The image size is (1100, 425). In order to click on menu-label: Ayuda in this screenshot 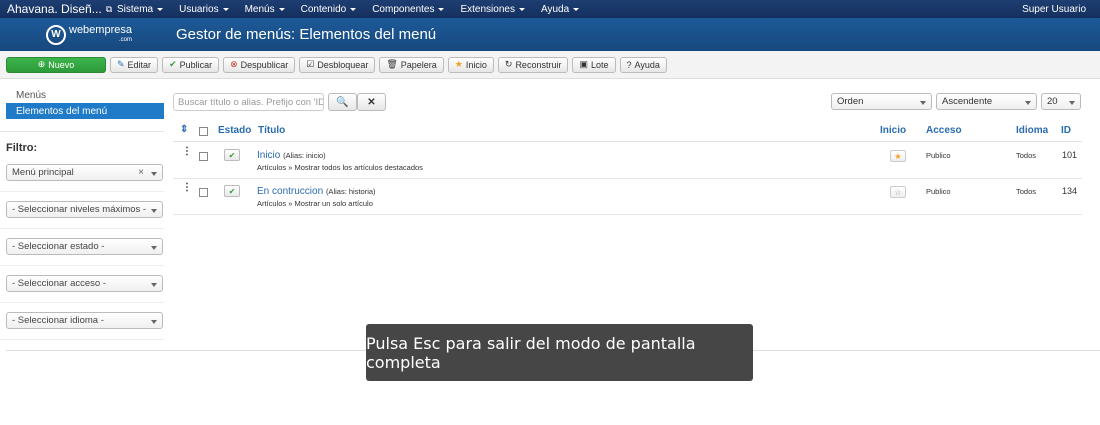, I will do `click(555, 9)`.